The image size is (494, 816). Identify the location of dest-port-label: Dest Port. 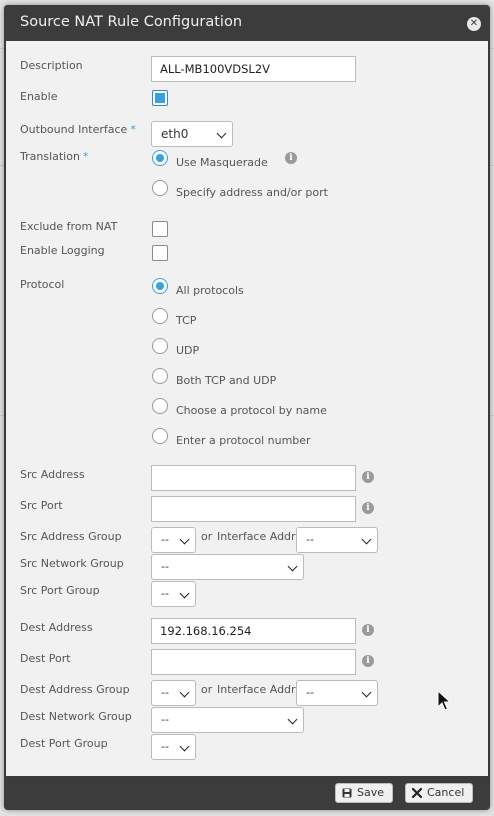
(45, 658).